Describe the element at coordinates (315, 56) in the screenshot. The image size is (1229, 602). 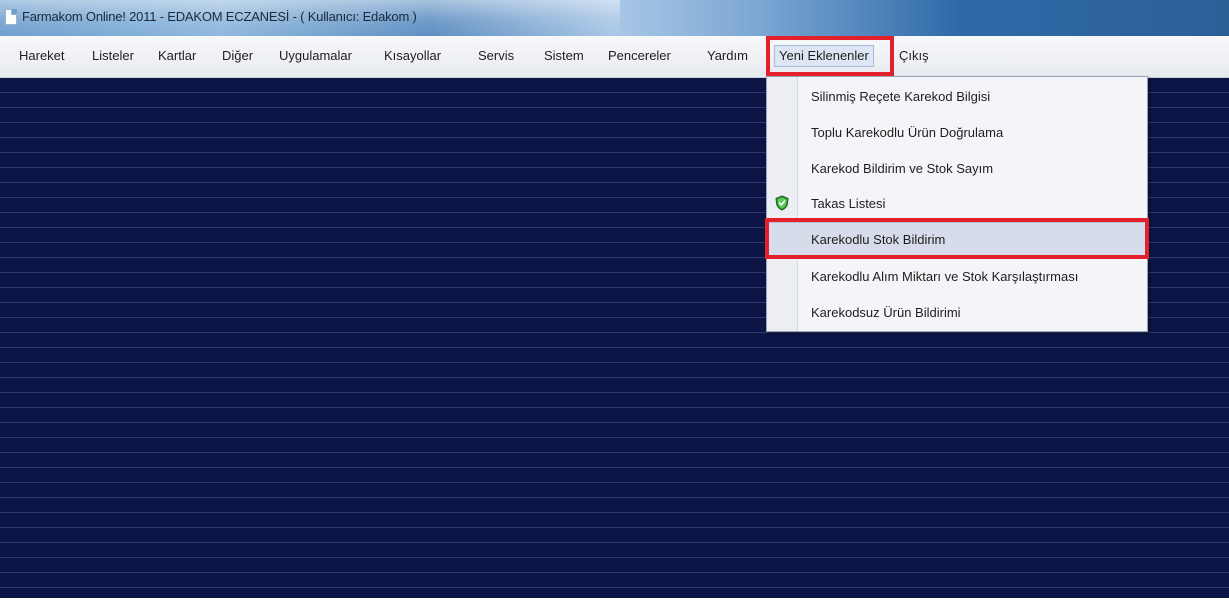
I see `menu-uygulamalar: Uygulamalar` at that location.